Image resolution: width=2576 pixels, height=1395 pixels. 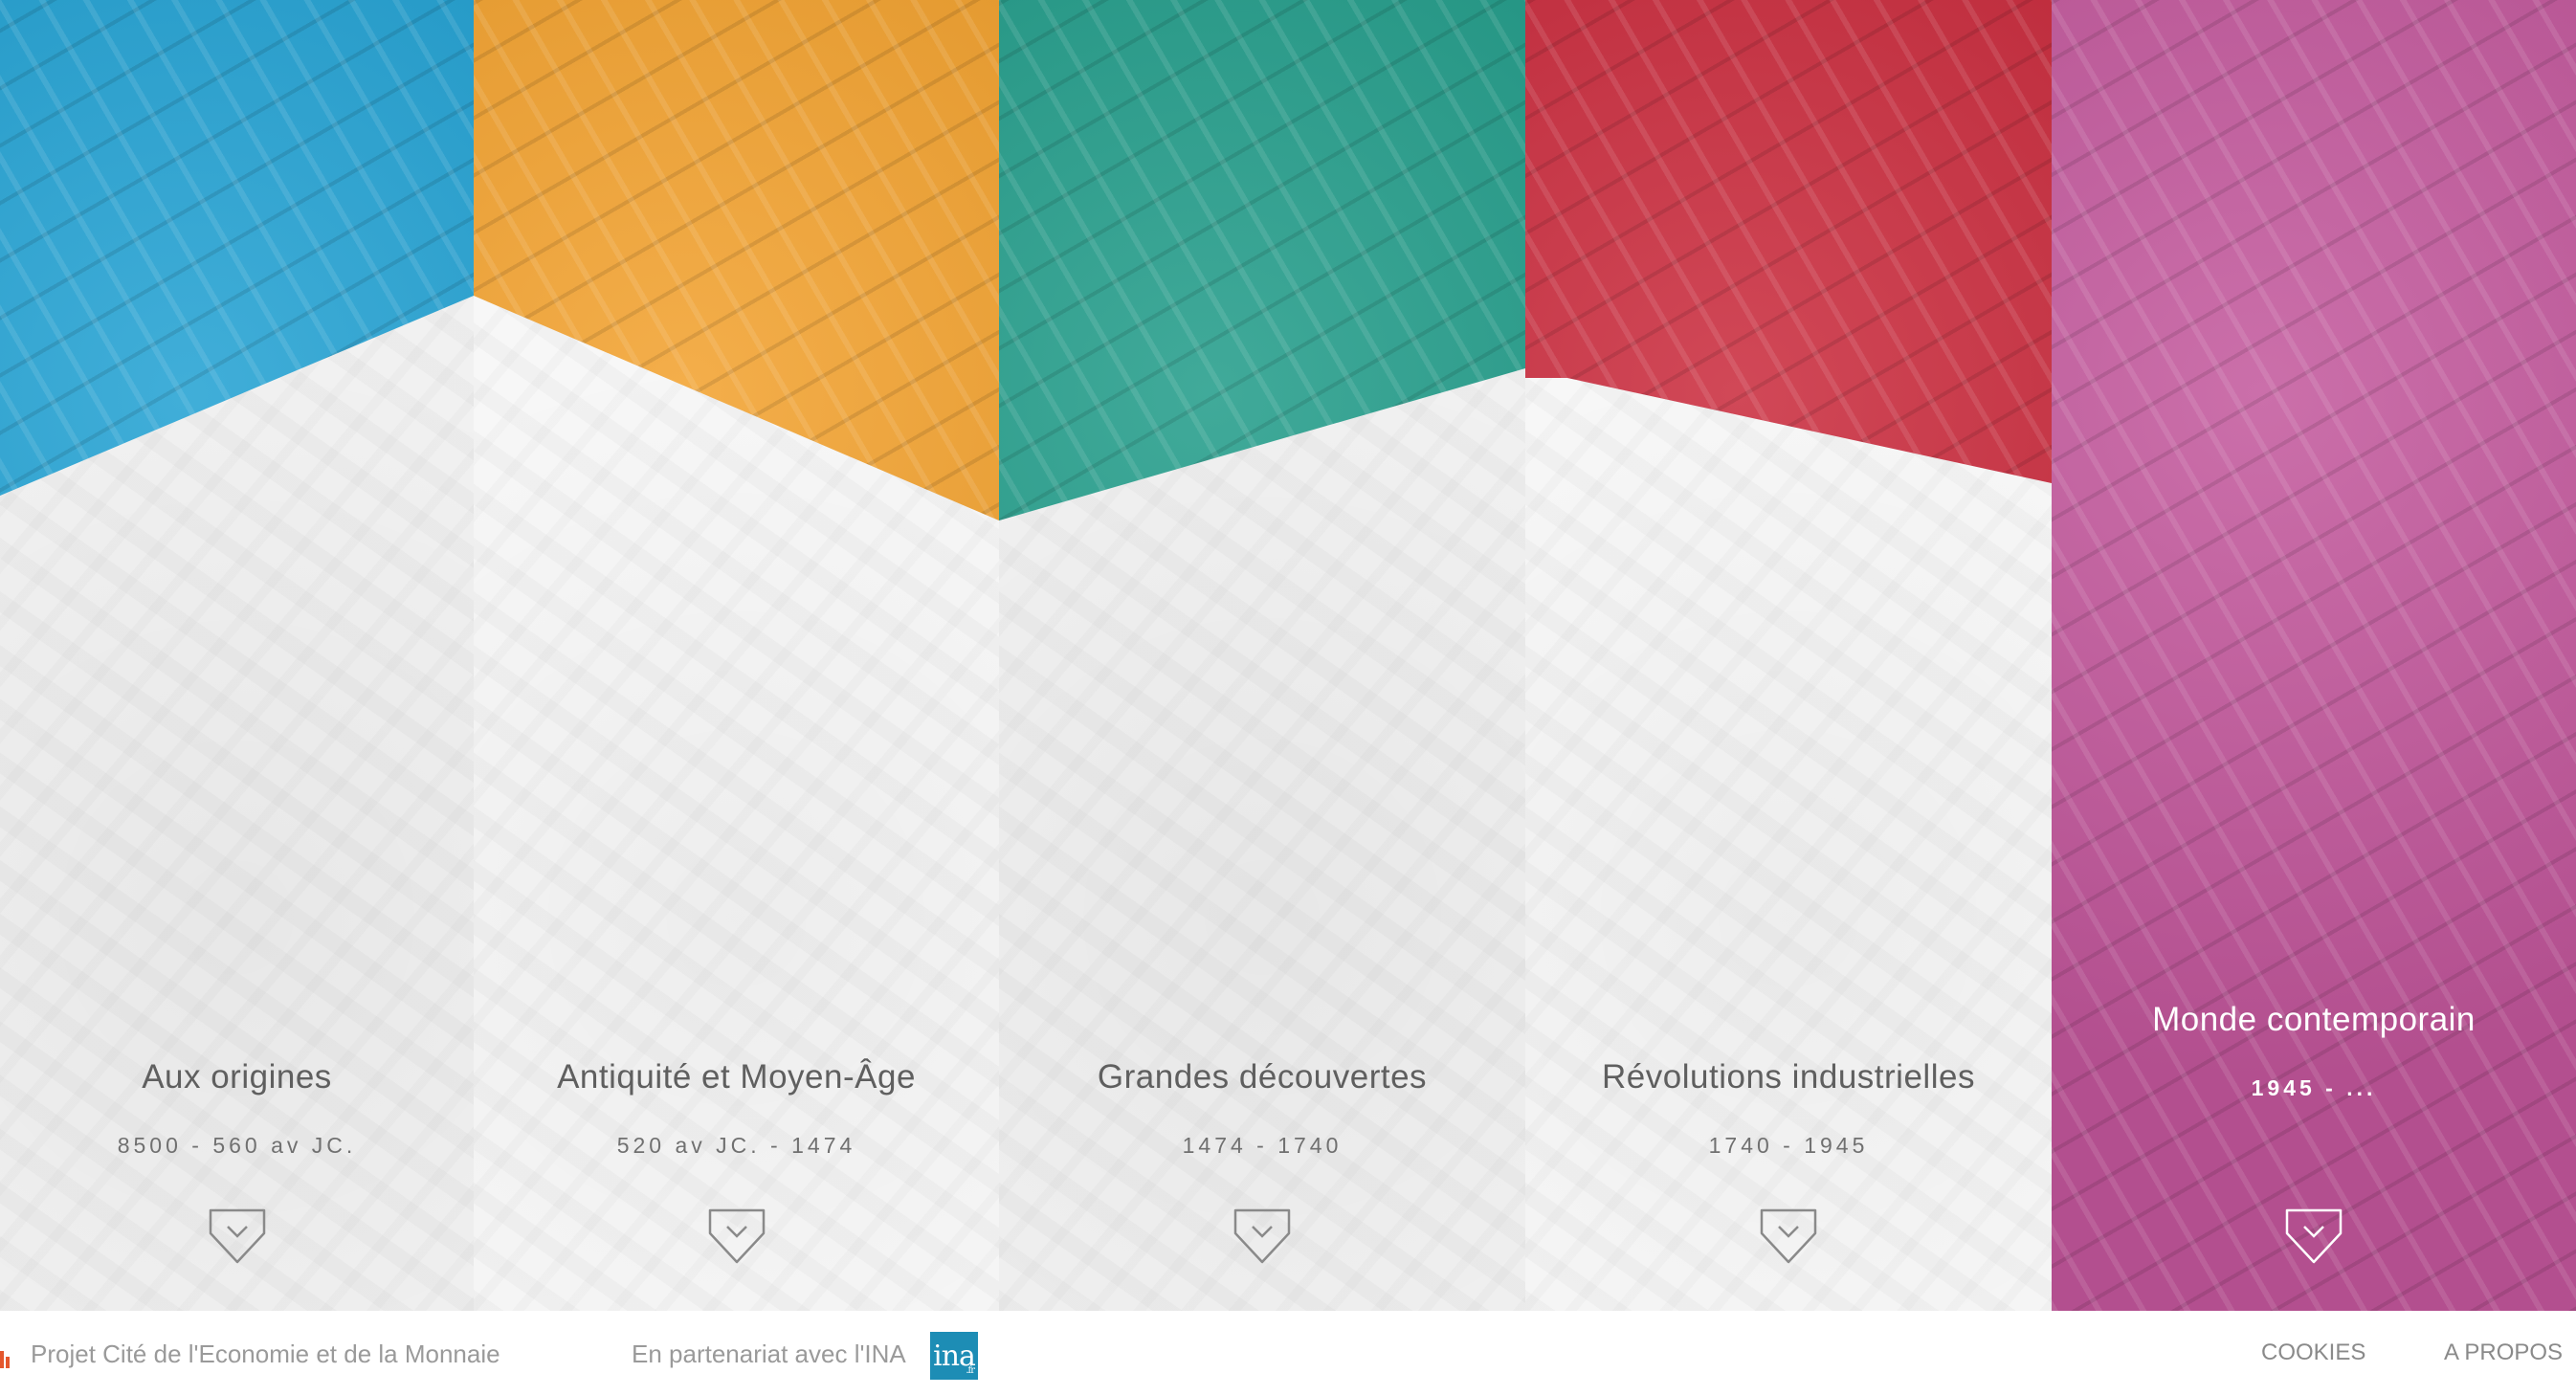 I want to click on period-label: Révolutions industrielles 1740 - 1945, so click(x=1788, y=1108).